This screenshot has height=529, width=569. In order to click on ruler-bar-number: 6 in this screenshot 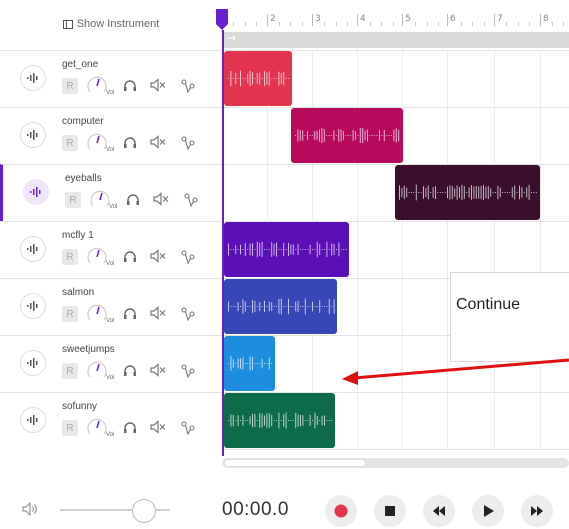, I will do `click(453, 19)`.